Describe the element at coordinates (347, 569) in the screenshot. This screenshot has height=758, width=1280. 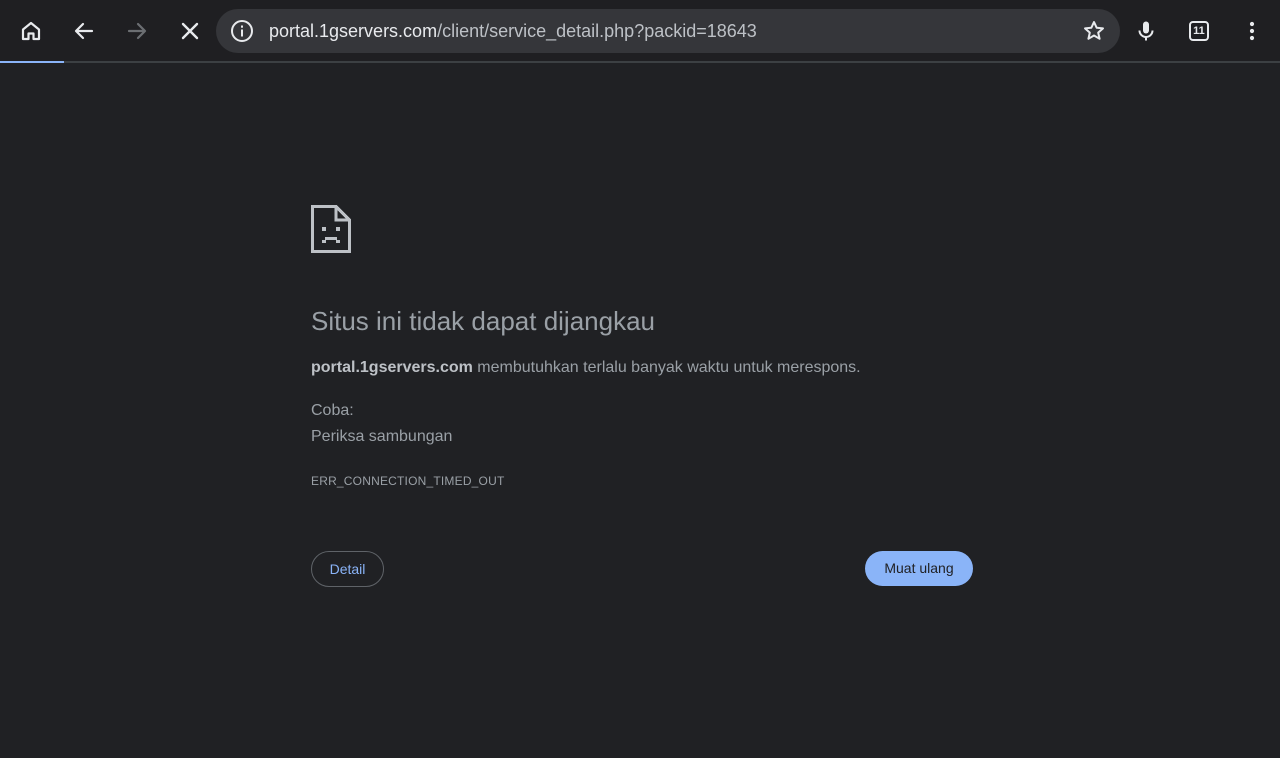
I see `details-button: Detail` at that location.